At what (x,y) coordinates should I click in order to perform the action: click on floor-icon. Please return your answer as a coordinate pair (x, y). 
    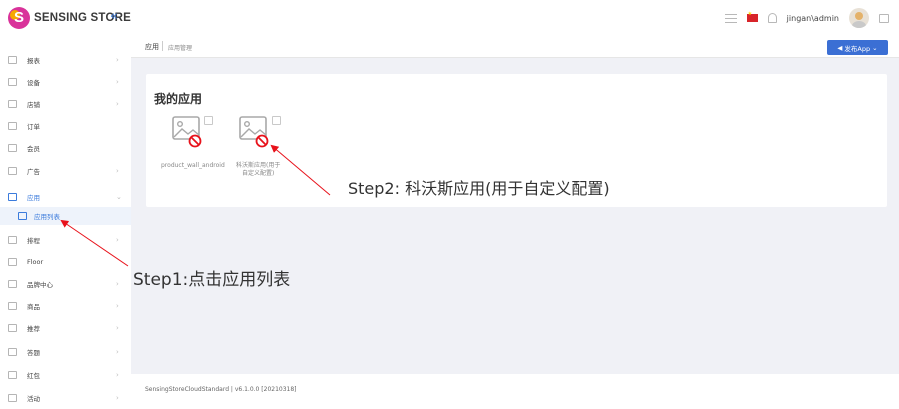
    Looking at the image, I should click on (12, 262).